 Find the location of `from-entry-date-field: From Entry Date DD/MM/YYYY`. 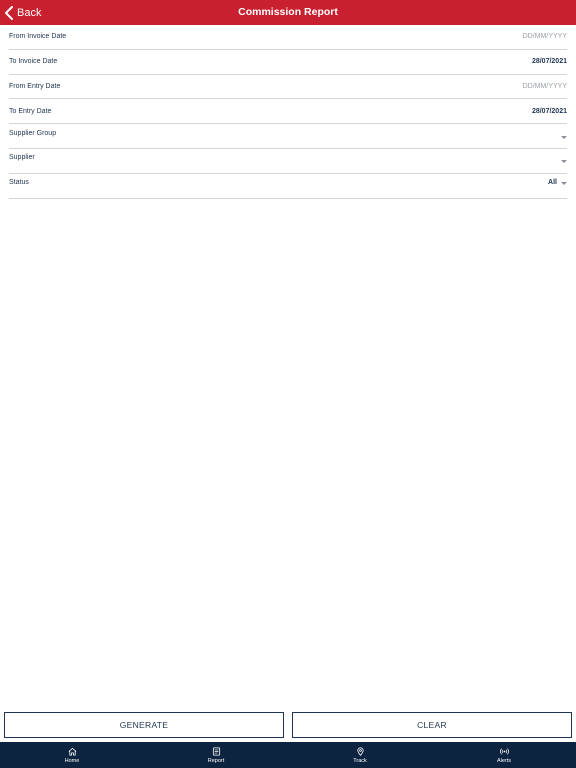

from-entry-date-field: From Entry Date DD/MM/YYYY is located at coordinates (288, 87).